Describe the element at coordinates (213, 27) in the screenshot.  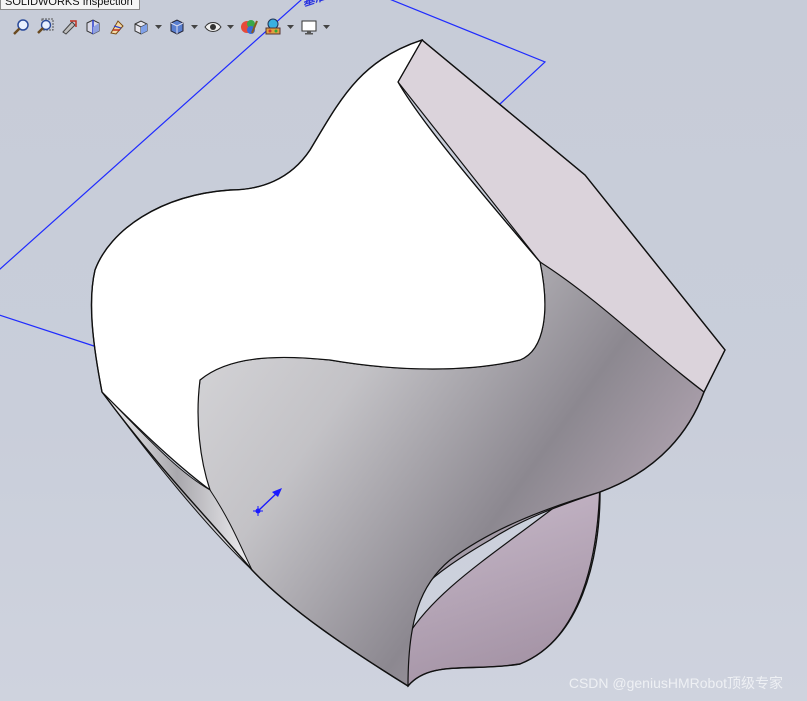
I see `hide-show-items-icon` at that location.